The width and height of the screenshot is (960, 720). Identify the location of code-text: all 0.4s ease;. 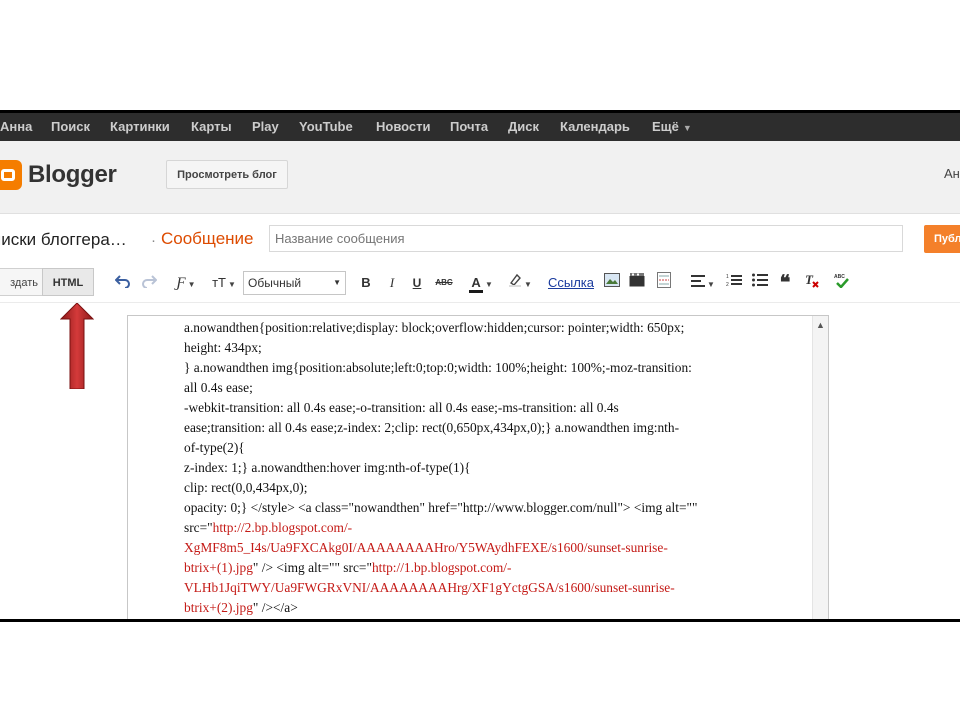
(218, 387).